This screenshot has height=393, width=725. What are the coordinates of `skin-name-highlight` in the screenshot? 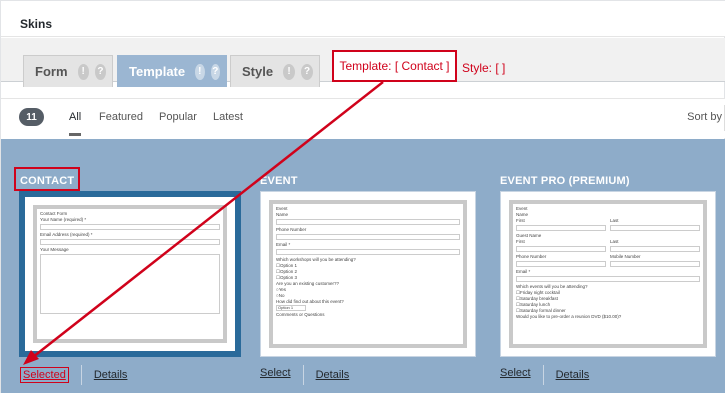 It's located at (47, 179).